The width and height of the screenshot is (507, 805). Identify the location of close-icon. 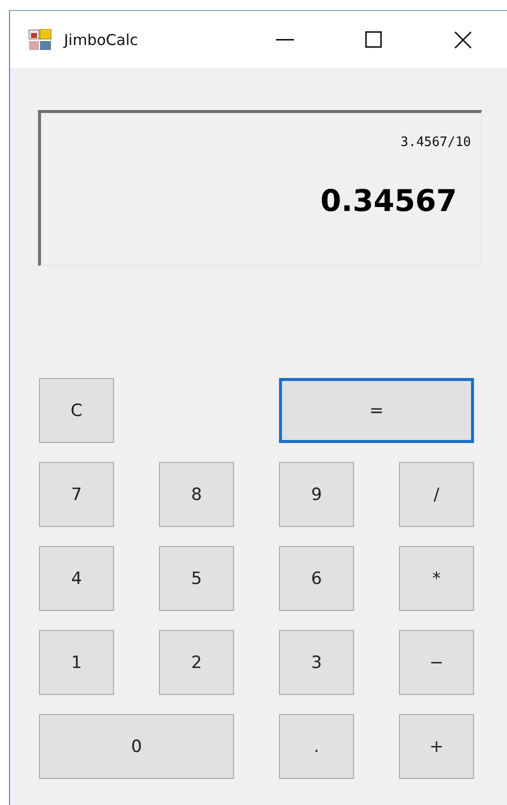
(463, 39).